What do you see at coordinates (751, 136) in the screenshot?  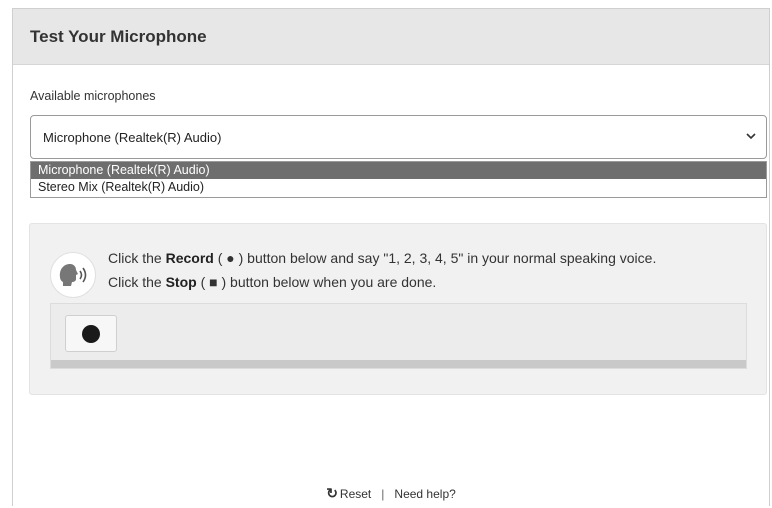 I see `chevron-down-icon` at bounding box center [751, 136].